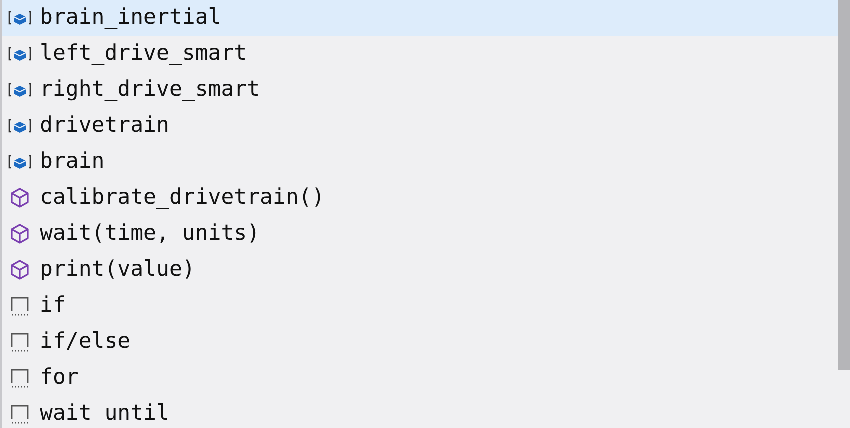 Image resolution: width=850 pixels, height=428 pixels. Describe the element at coordinates (420, 126) in the screenshot. I see `suggestion-item: drivetrain` at that location.